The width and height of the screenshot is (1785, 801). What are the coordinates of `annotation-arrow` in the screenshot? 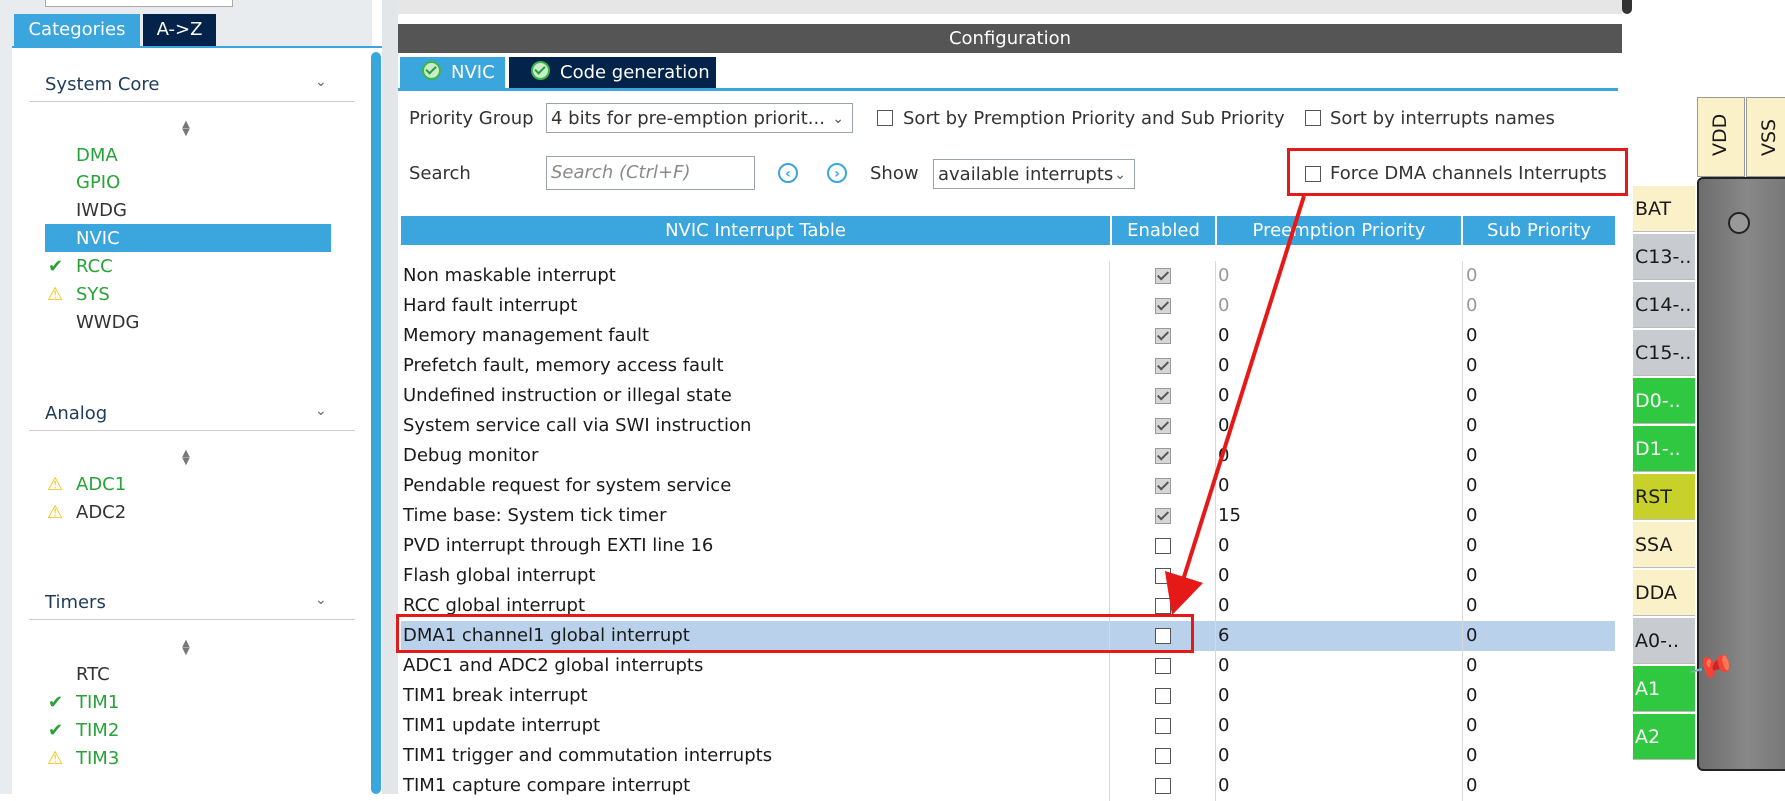 It's located at (1235, 405).